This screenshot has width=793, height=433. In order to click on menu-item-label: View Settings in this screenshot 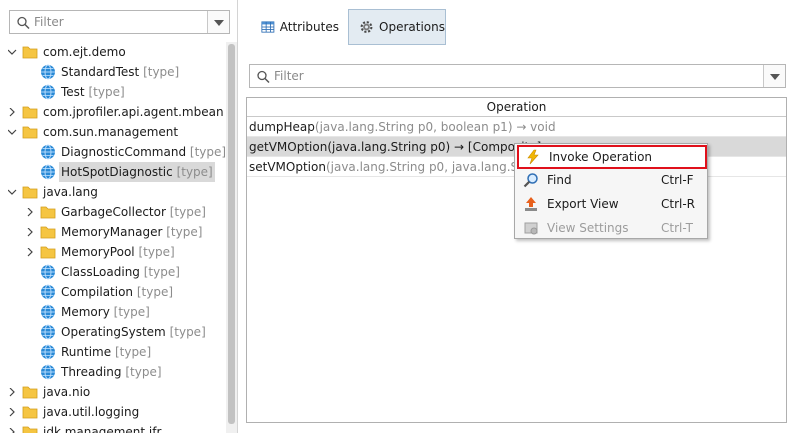, I will do `click(588, 228)`.